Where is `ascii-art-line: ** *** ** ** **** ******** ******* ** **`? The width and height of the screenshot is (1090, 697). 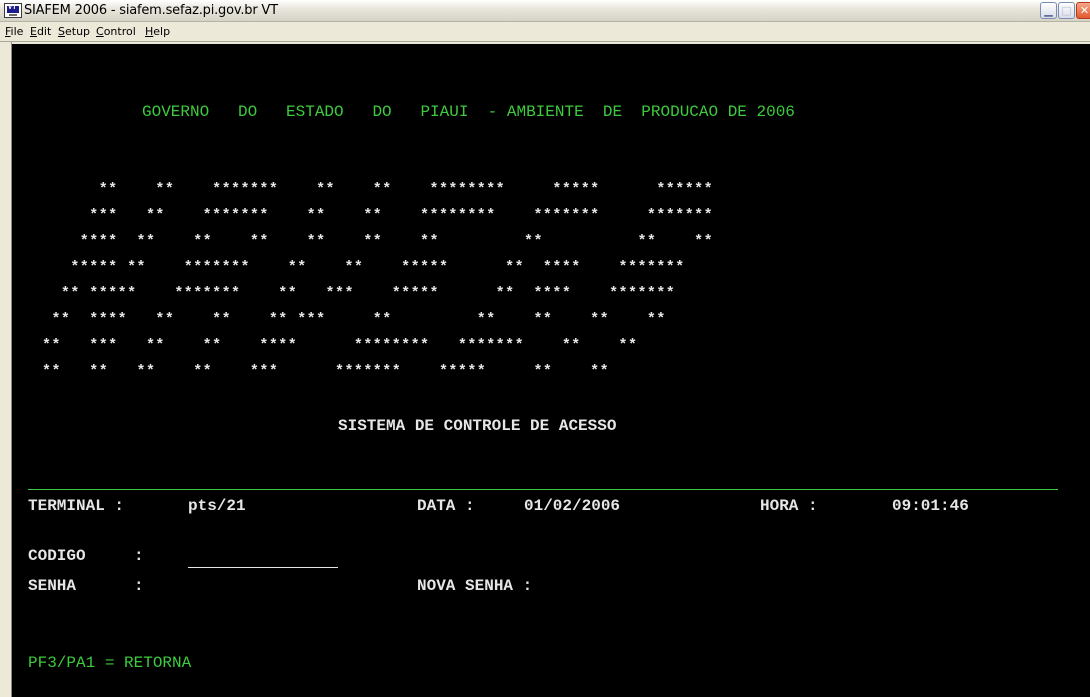
ascii-art-line: ** *** ** ** **** ******** ******* ** ** is located at coordinates (340, 345).